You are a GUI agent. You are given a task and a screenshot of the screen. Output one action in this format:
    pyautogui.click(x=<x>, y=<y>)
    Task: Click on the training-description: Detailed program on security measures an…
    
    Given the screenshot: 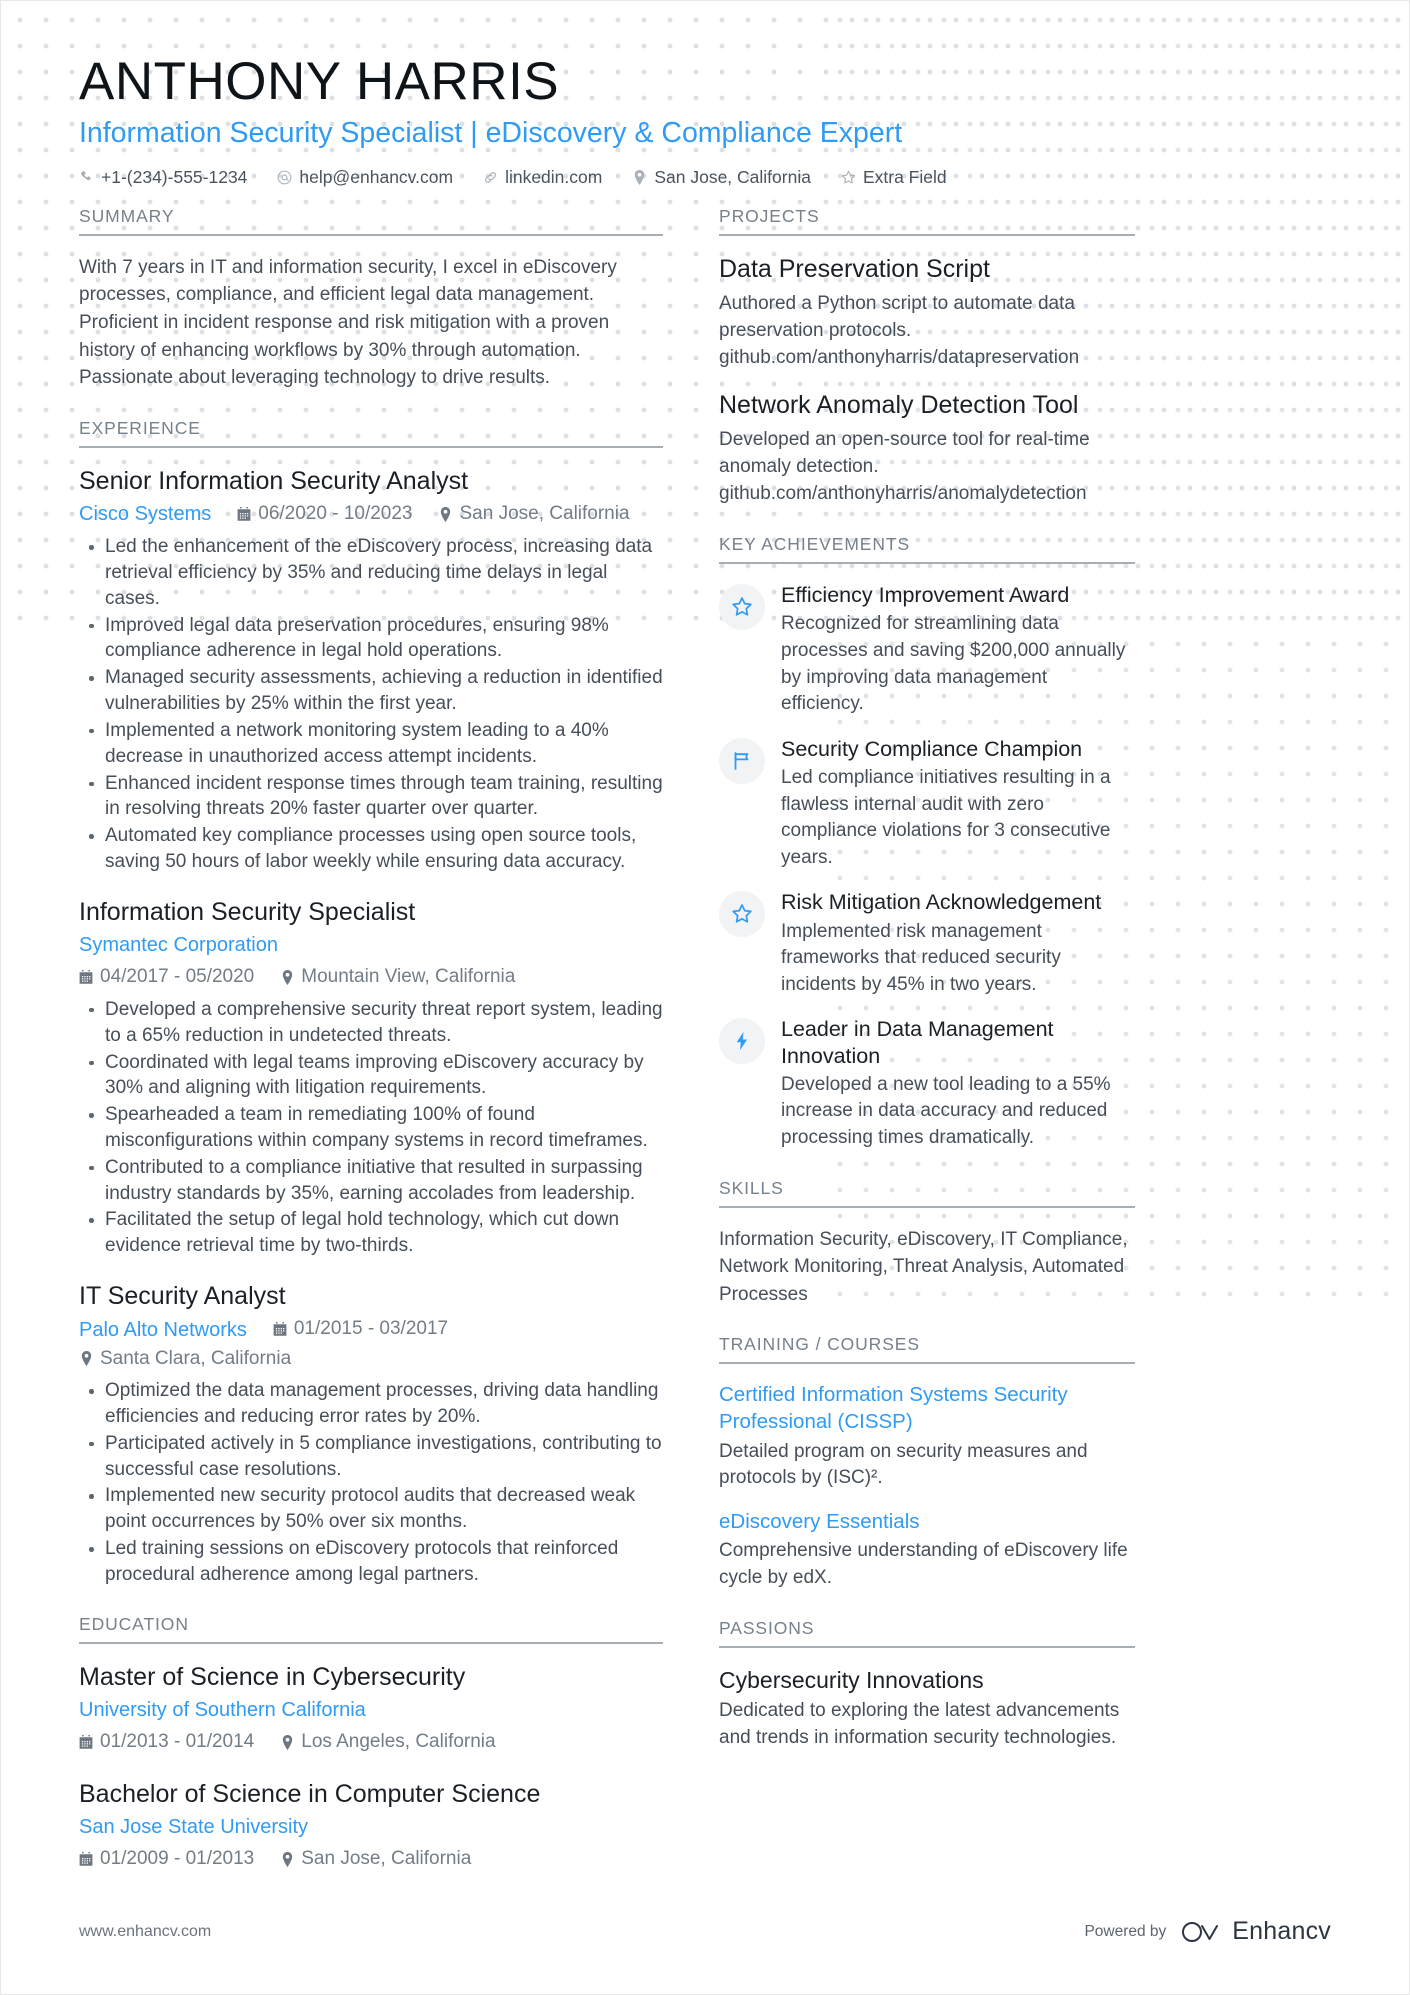 What is the action you would take?
    pyautogui.click(x=903, y=1464)
    